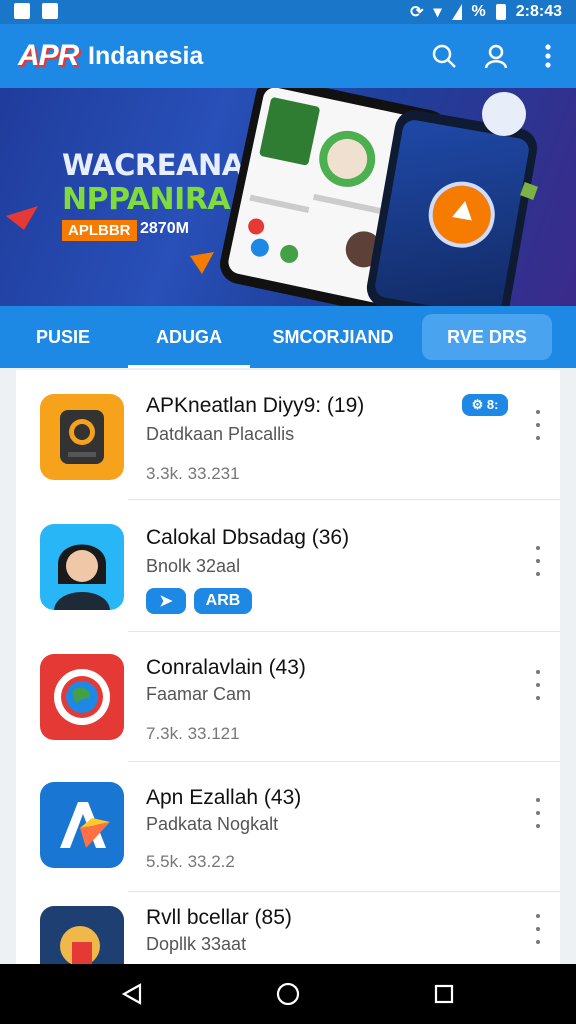  I want to click on arrow-app-icon, so click(82, 825).